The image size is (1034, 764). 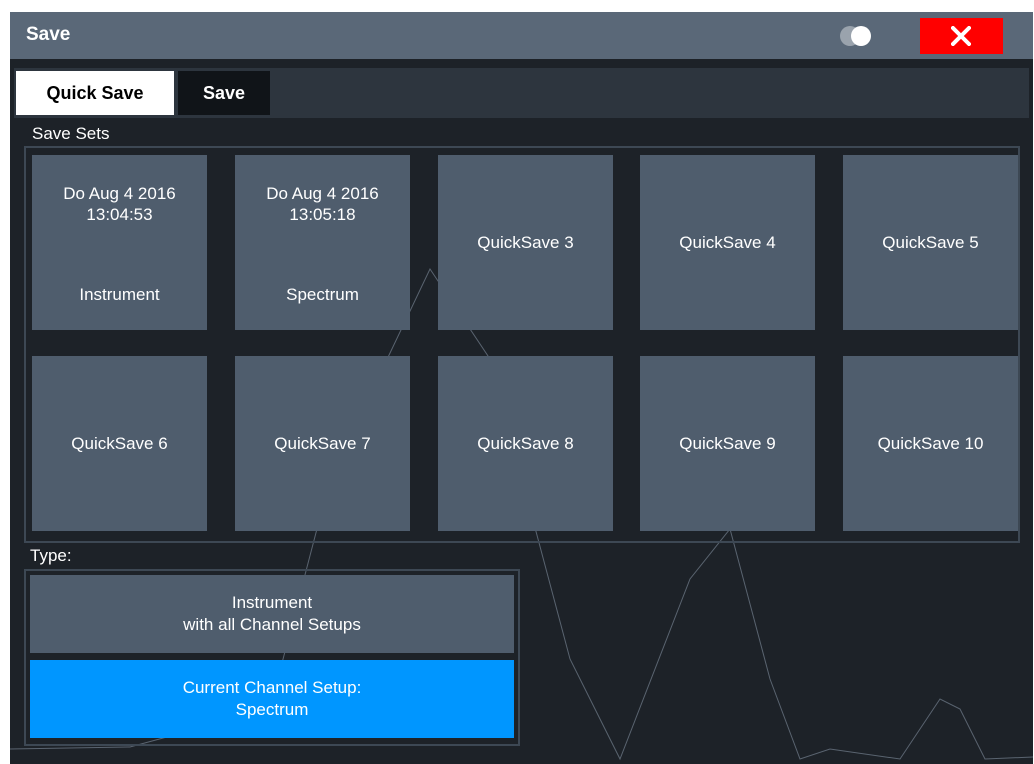 I want to click on type-option-title: Instrument, so click(x=272, y=602).